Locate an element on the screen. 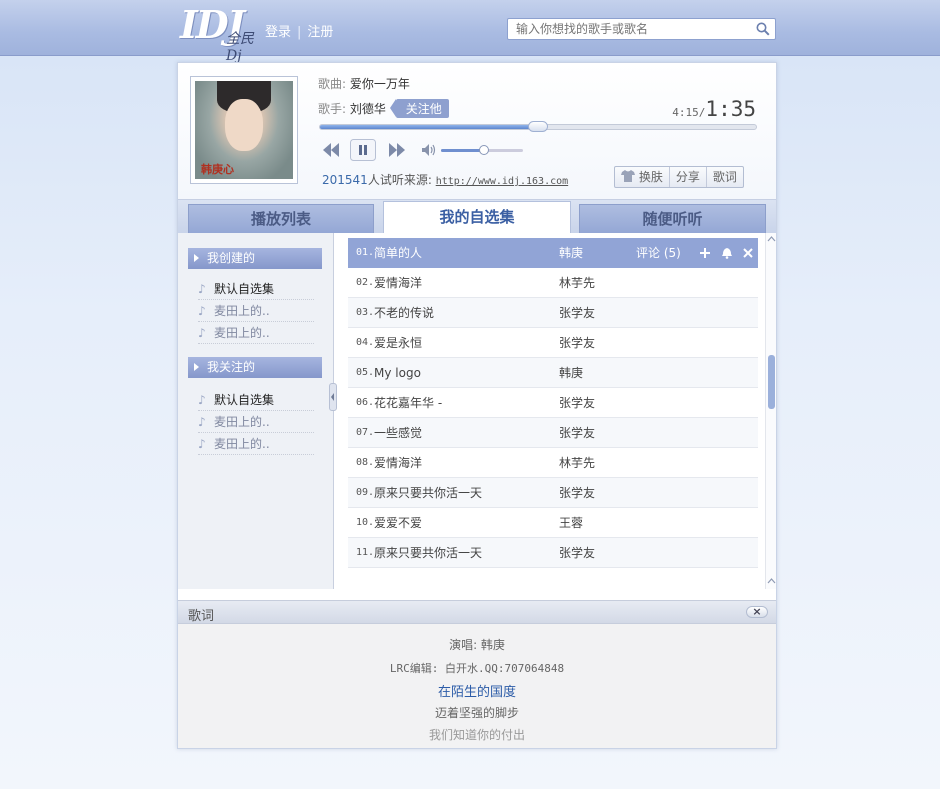  song-title: 爱你一万年 is located at coordinates (379, 84).